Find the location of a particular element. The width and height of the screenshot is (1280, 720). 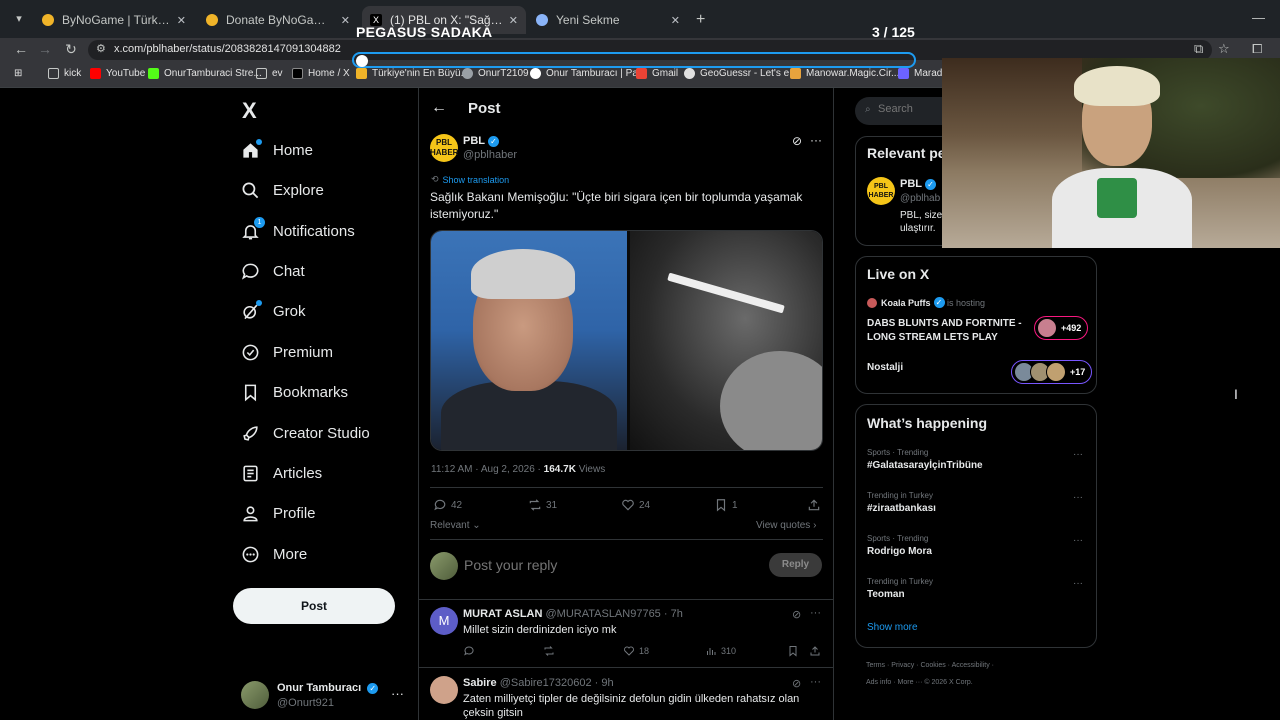

nav-home: Home is located at coordinates (276, 150).